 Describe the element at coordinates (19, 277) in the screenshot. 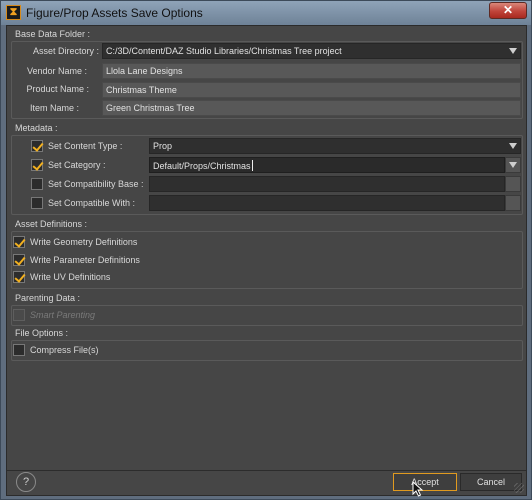

I see `write-uv-checkbox` at that location.